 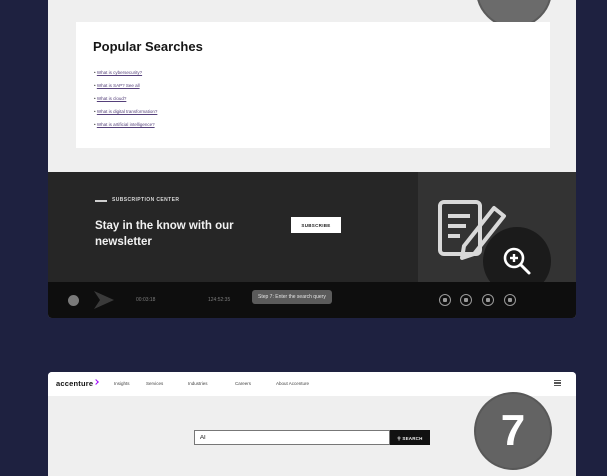 I want to click on menu-icon, so click(x=557, y=383).